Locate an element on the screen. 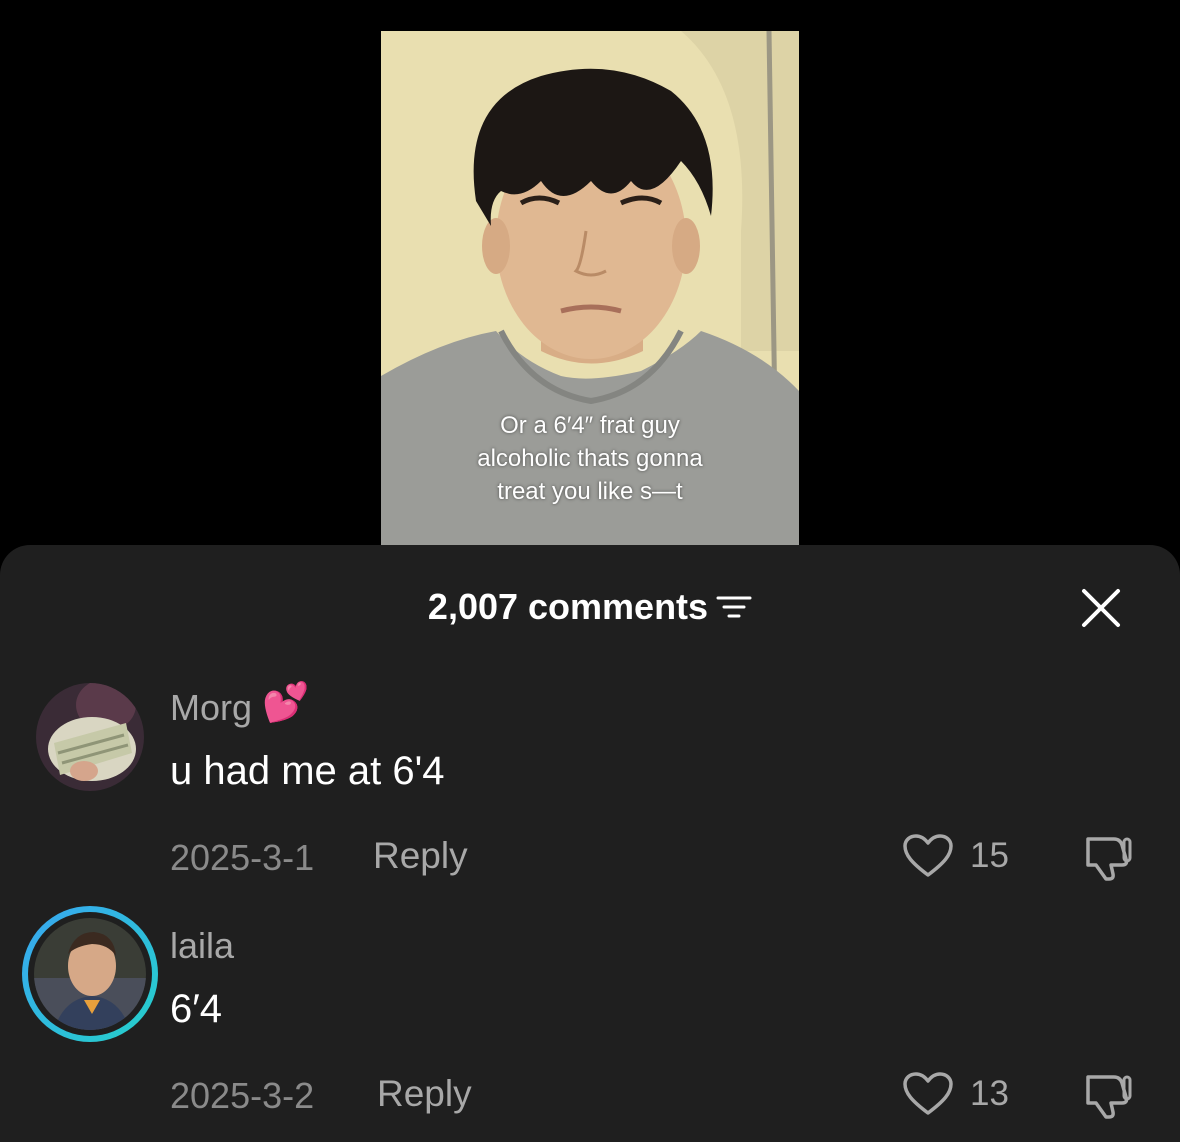 This screenshot has width=1180, height=1142. heart-emoji: 💕 is located at coordinates (286, 703).